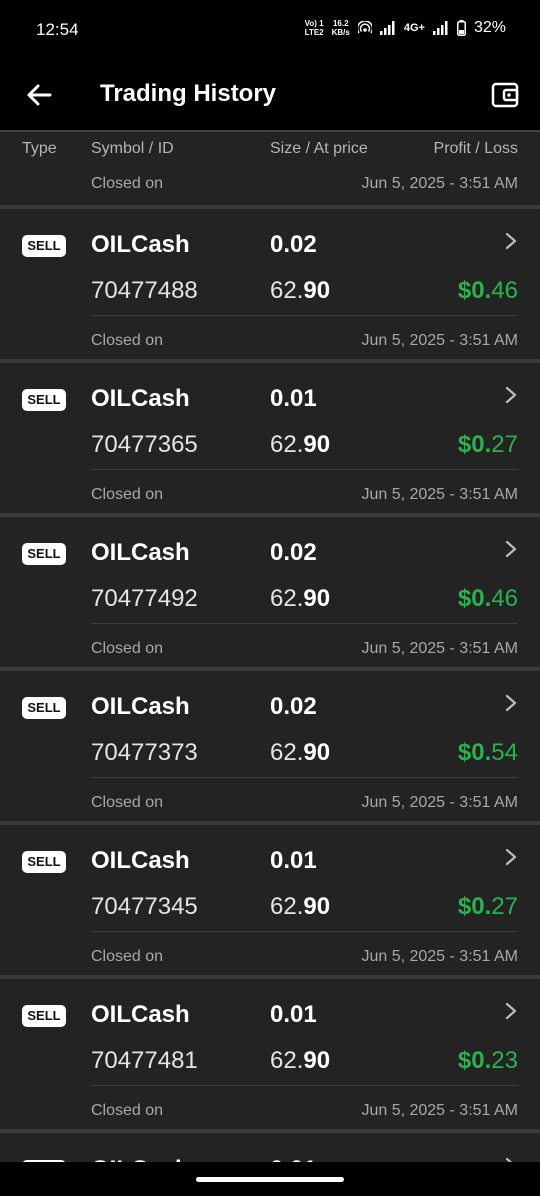 This screenshot has width=540, height=1196. Describe the element at coordinates (475, 148) in the screenshot. I see `column-profit: Profit / Loss` at that location.